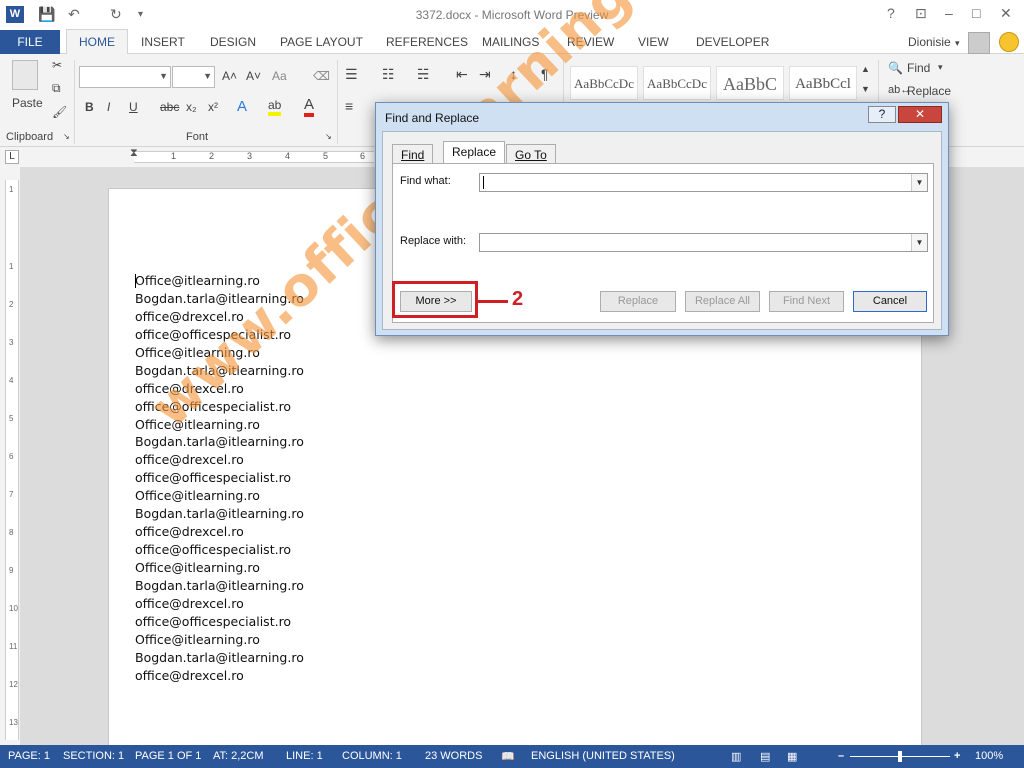  What do you see at coordinates (93, 756) in the screenshot?
I see `status-section: SECTION: 1` at bounding box center [93, 756].